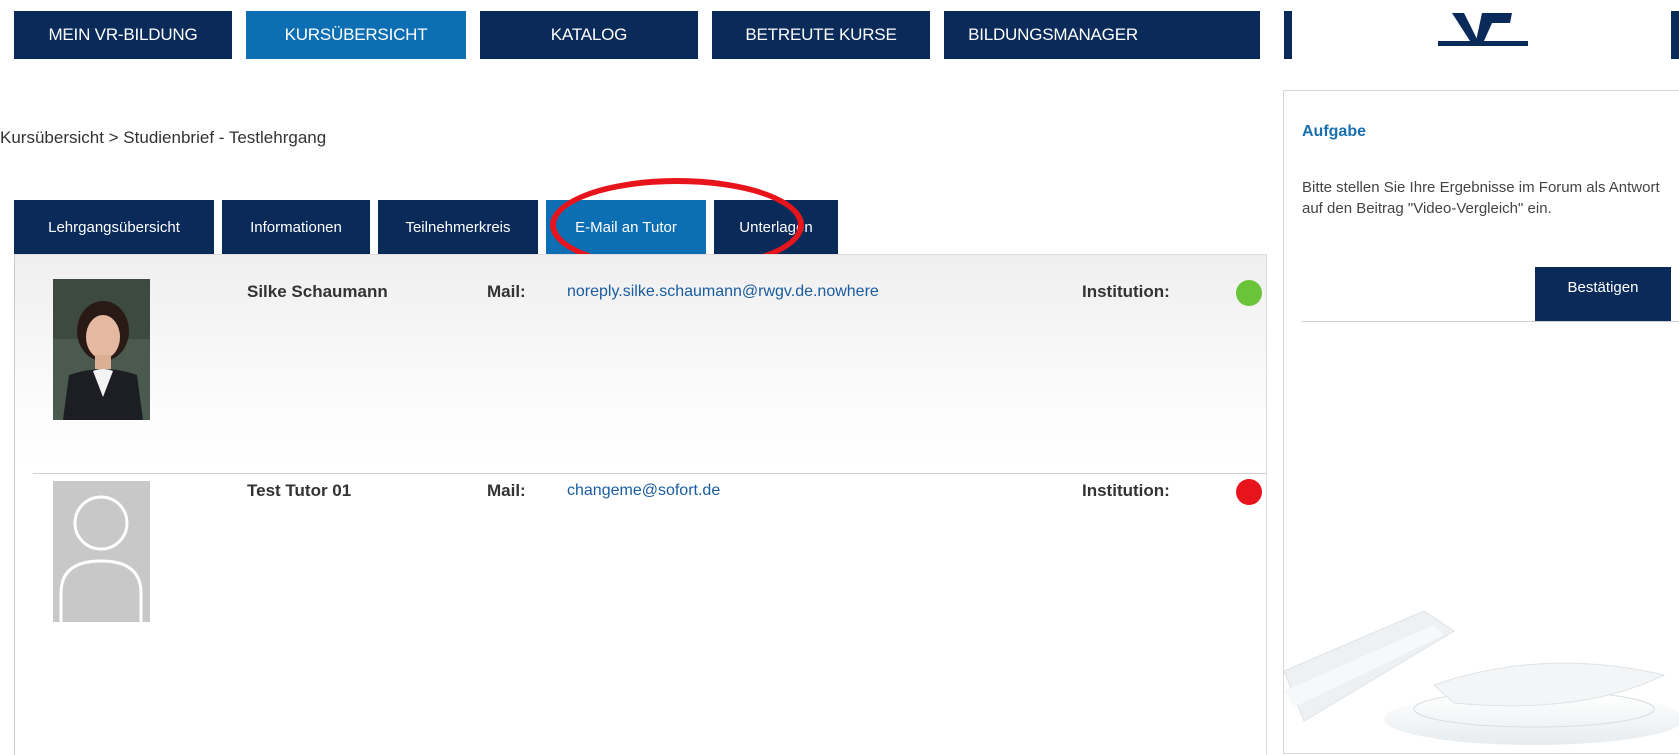  Describe the element at coordinates (101, 551) in the screenshot. I see `default-avatar-icon` at that location.